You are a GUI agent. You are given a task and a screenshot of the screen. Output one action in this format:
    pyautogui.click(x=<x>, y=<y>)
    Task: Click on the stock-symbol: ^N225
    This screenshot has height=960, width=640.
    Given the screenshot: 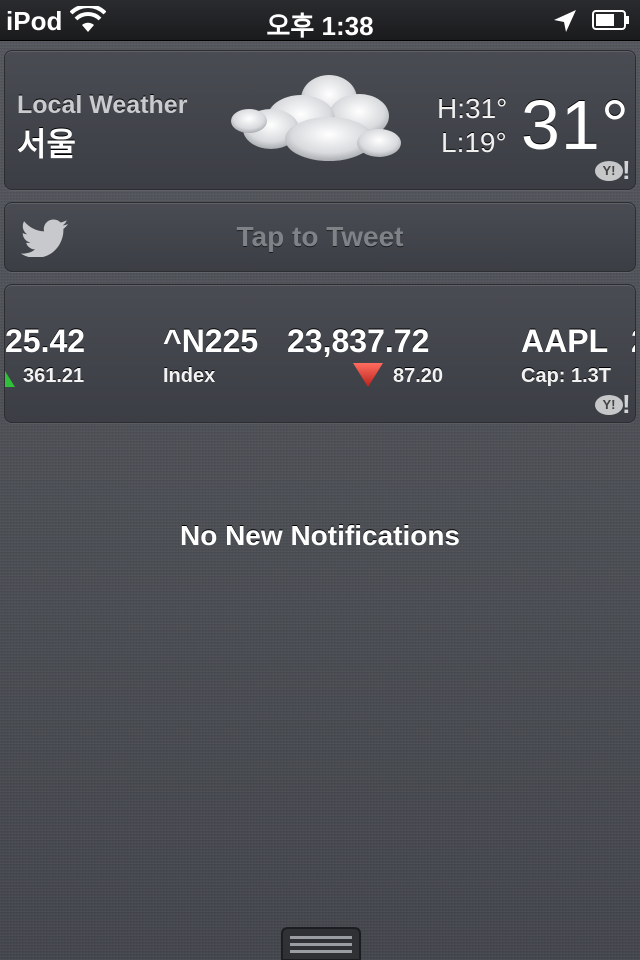 What is the action you would take?
    pyautogui.click(x=211, y=341)
    